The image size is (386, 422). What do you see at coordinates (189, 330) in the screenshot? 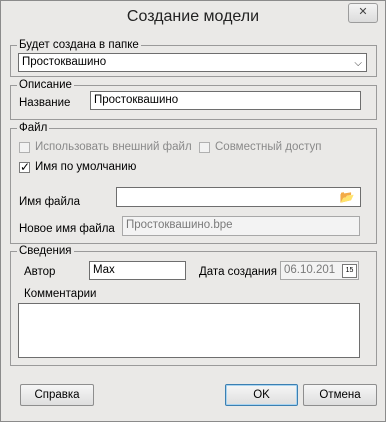
I see `comments-textarea` at bounding box center [189, 330].